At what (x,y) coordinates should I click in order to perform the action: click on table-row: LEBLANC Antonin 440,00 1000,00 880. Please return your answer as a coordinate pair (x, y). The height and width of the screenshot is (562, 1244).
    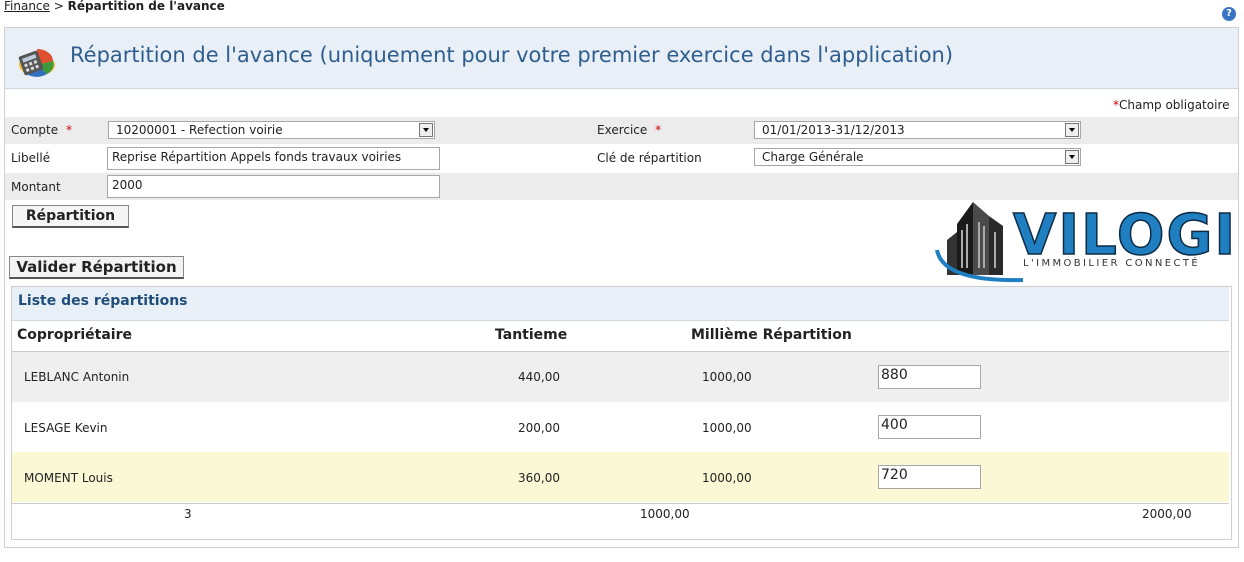
    Looking at the image, I should click on (620, 377).